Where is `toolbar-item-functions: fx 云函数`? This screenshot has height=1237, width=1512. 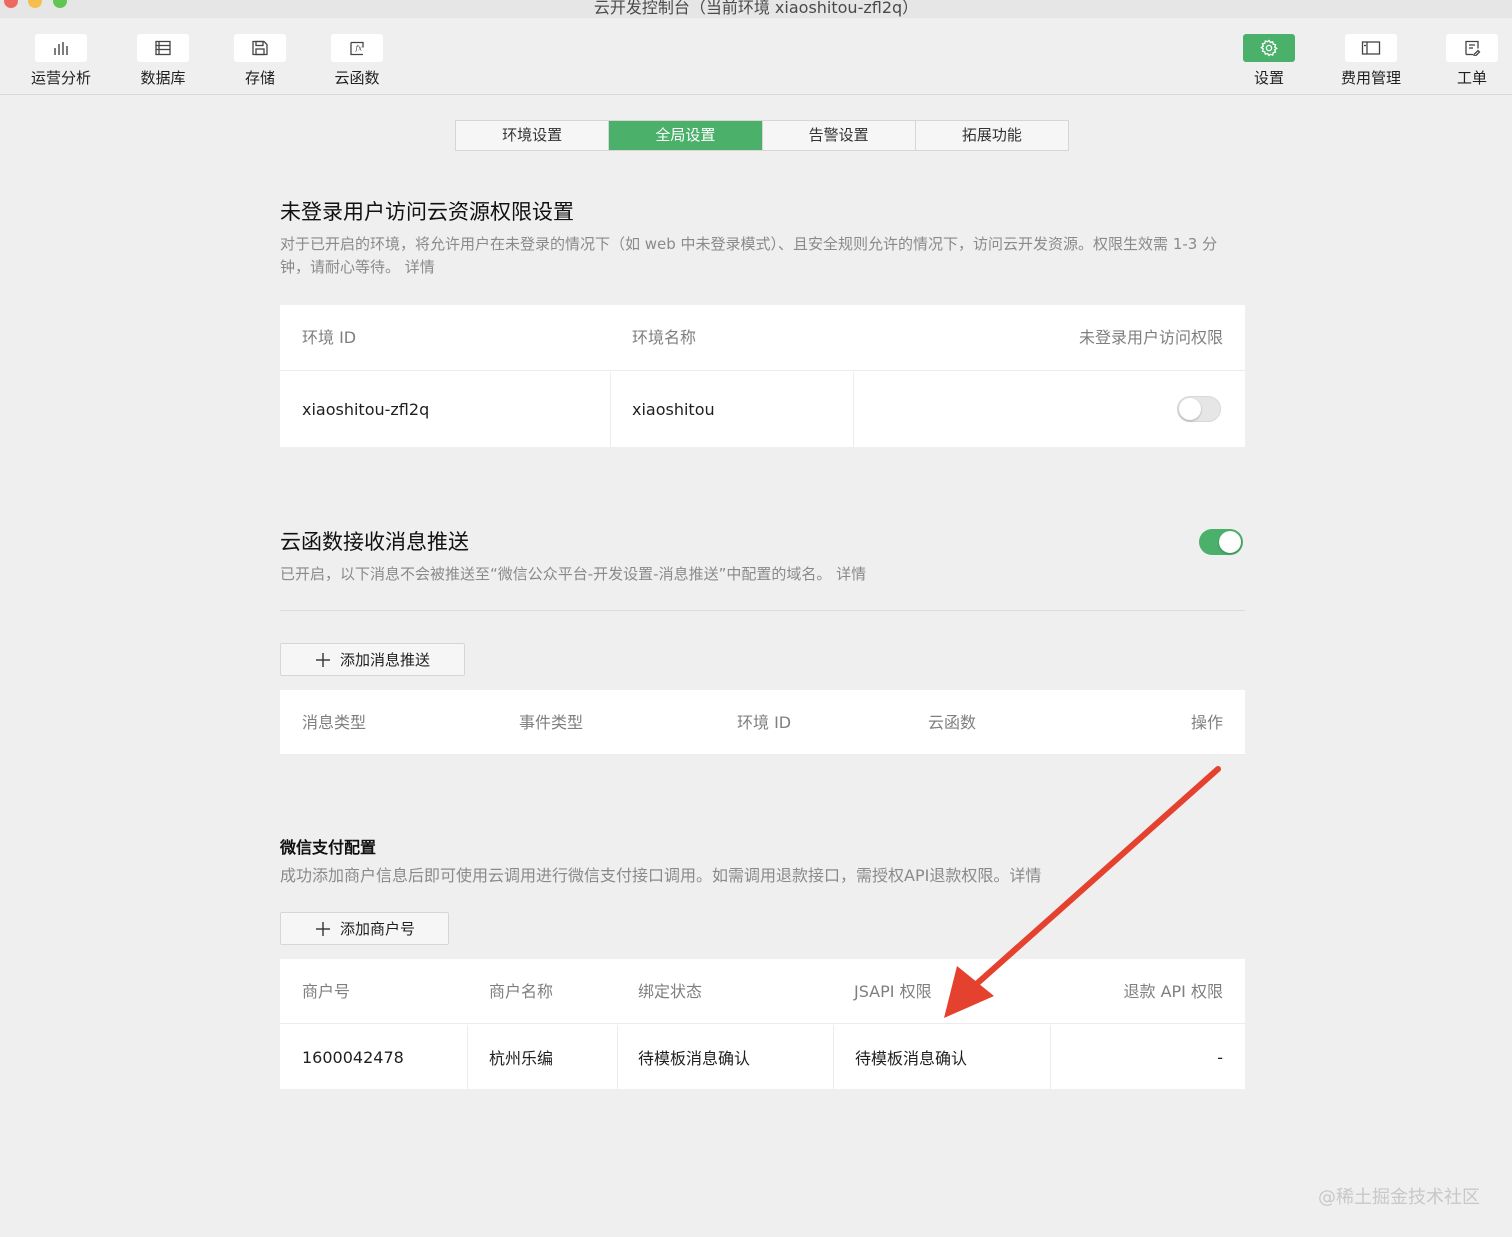
toolbar-item-functions: fx 云函数 is located at coordinates (357, 61).